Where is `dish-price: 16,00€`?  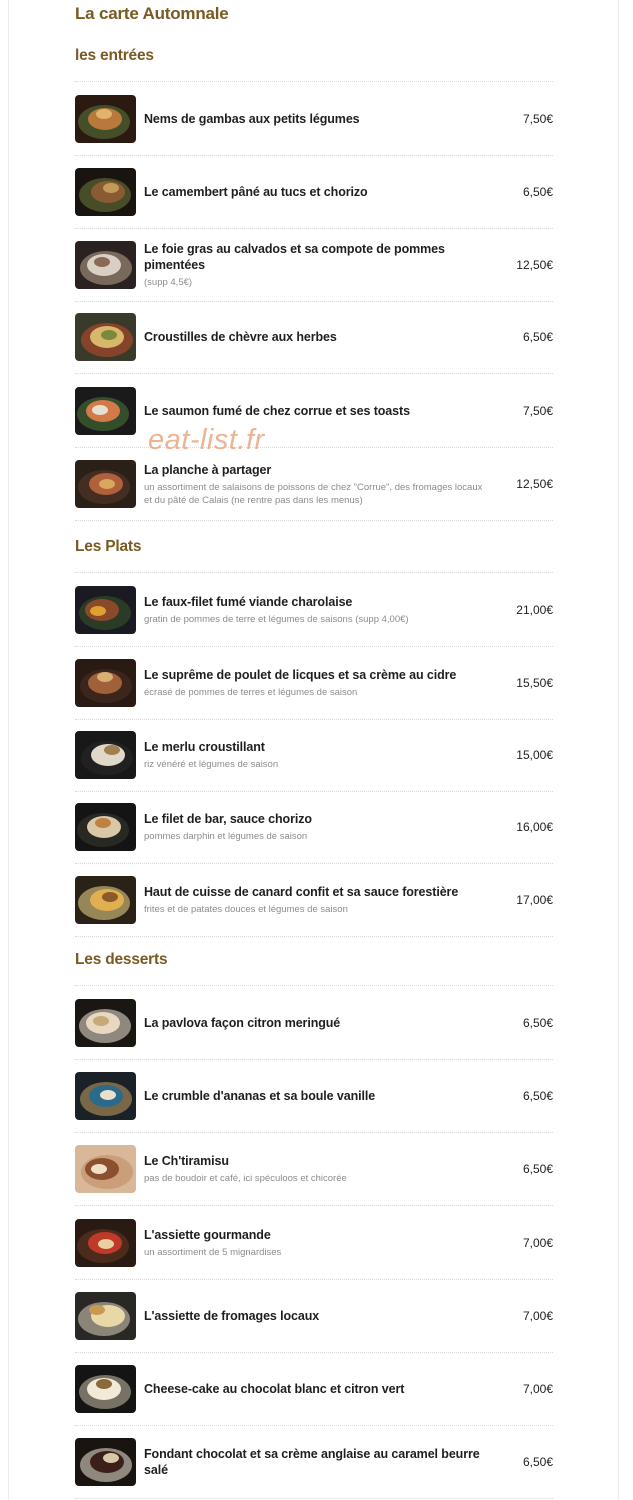
dish-price: 16,00€ is located at coordinates (534, 827).